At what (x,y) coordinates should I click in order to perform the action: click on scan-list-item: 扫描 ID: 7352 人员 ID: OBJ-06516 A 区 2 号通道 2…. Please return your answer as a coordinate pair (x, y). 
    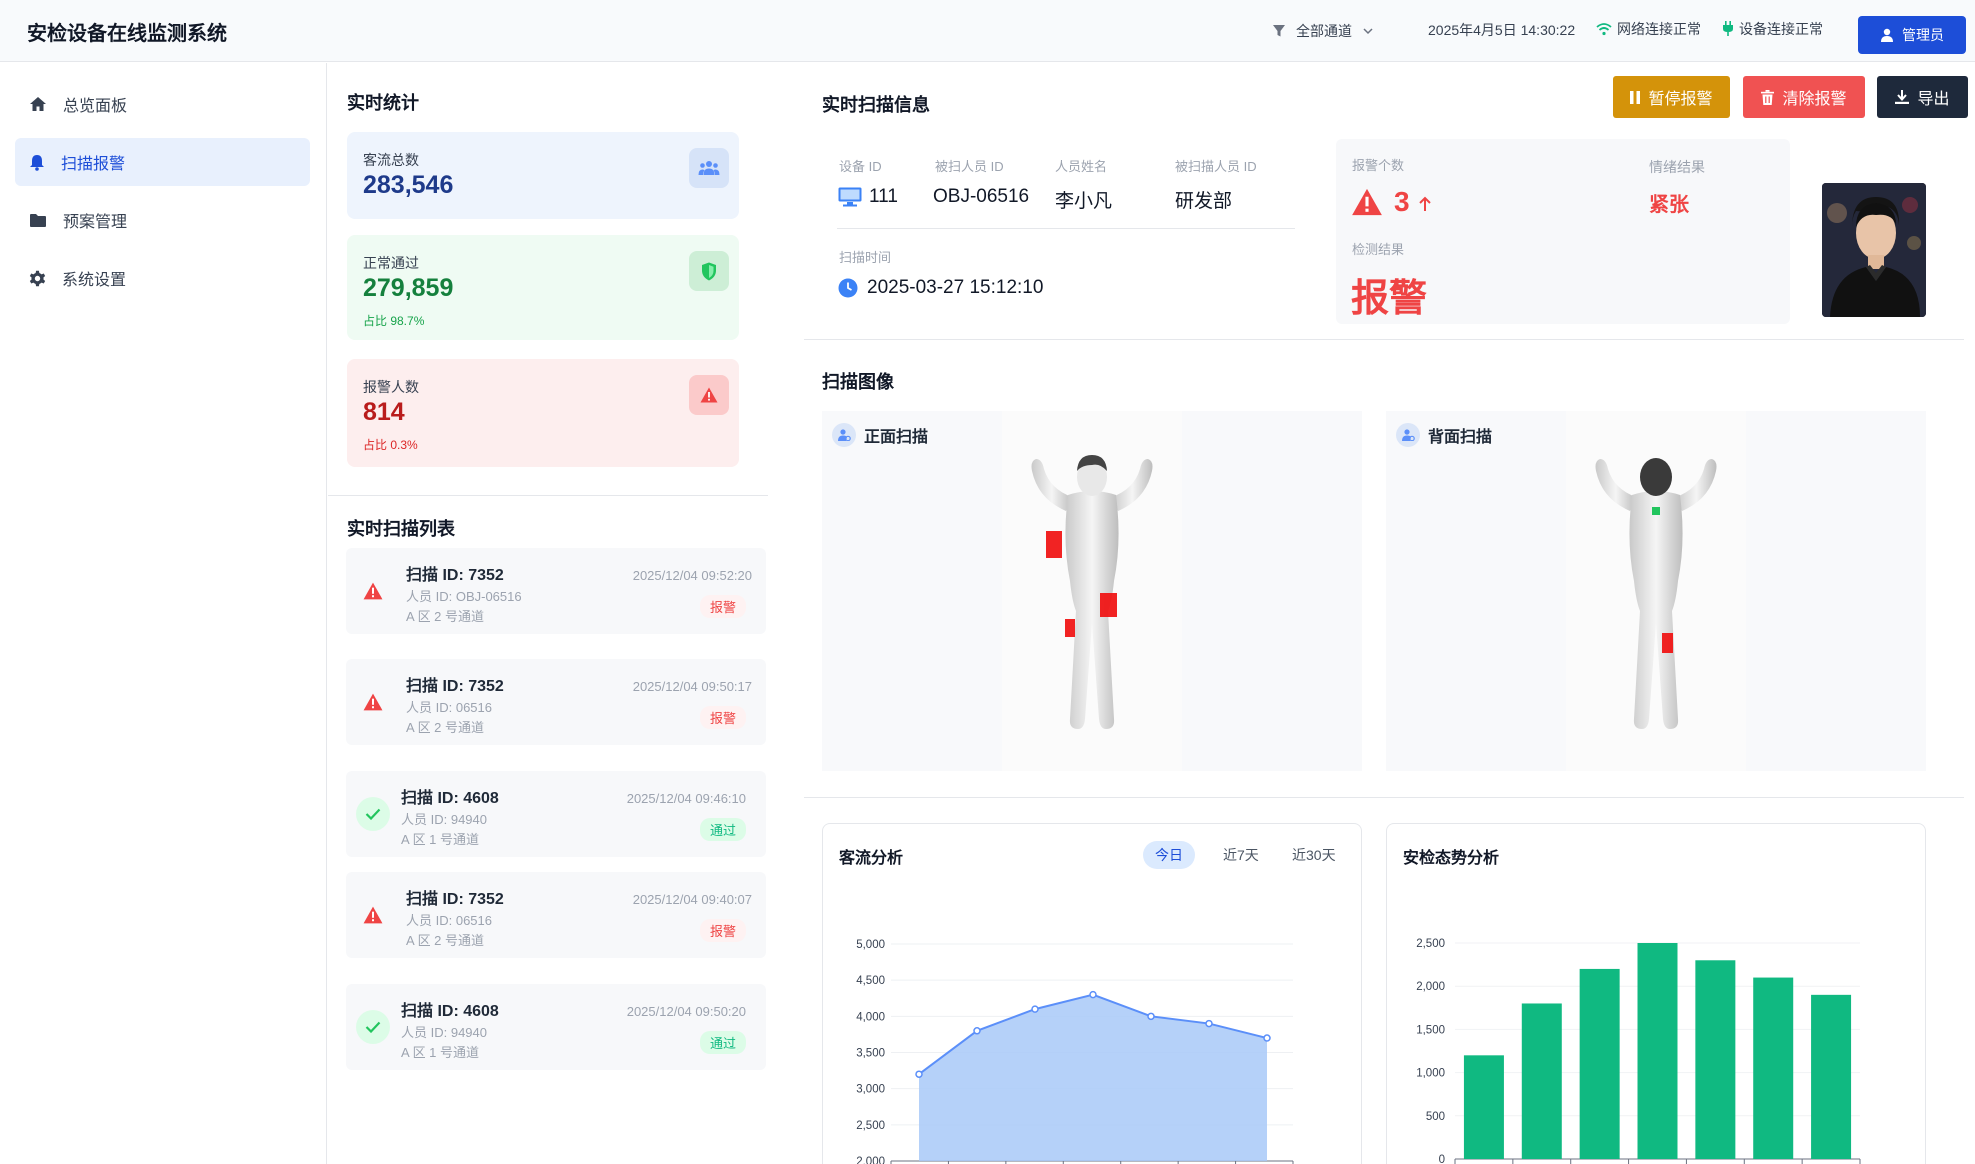
    Looking at the image, I should click on (556, 591).